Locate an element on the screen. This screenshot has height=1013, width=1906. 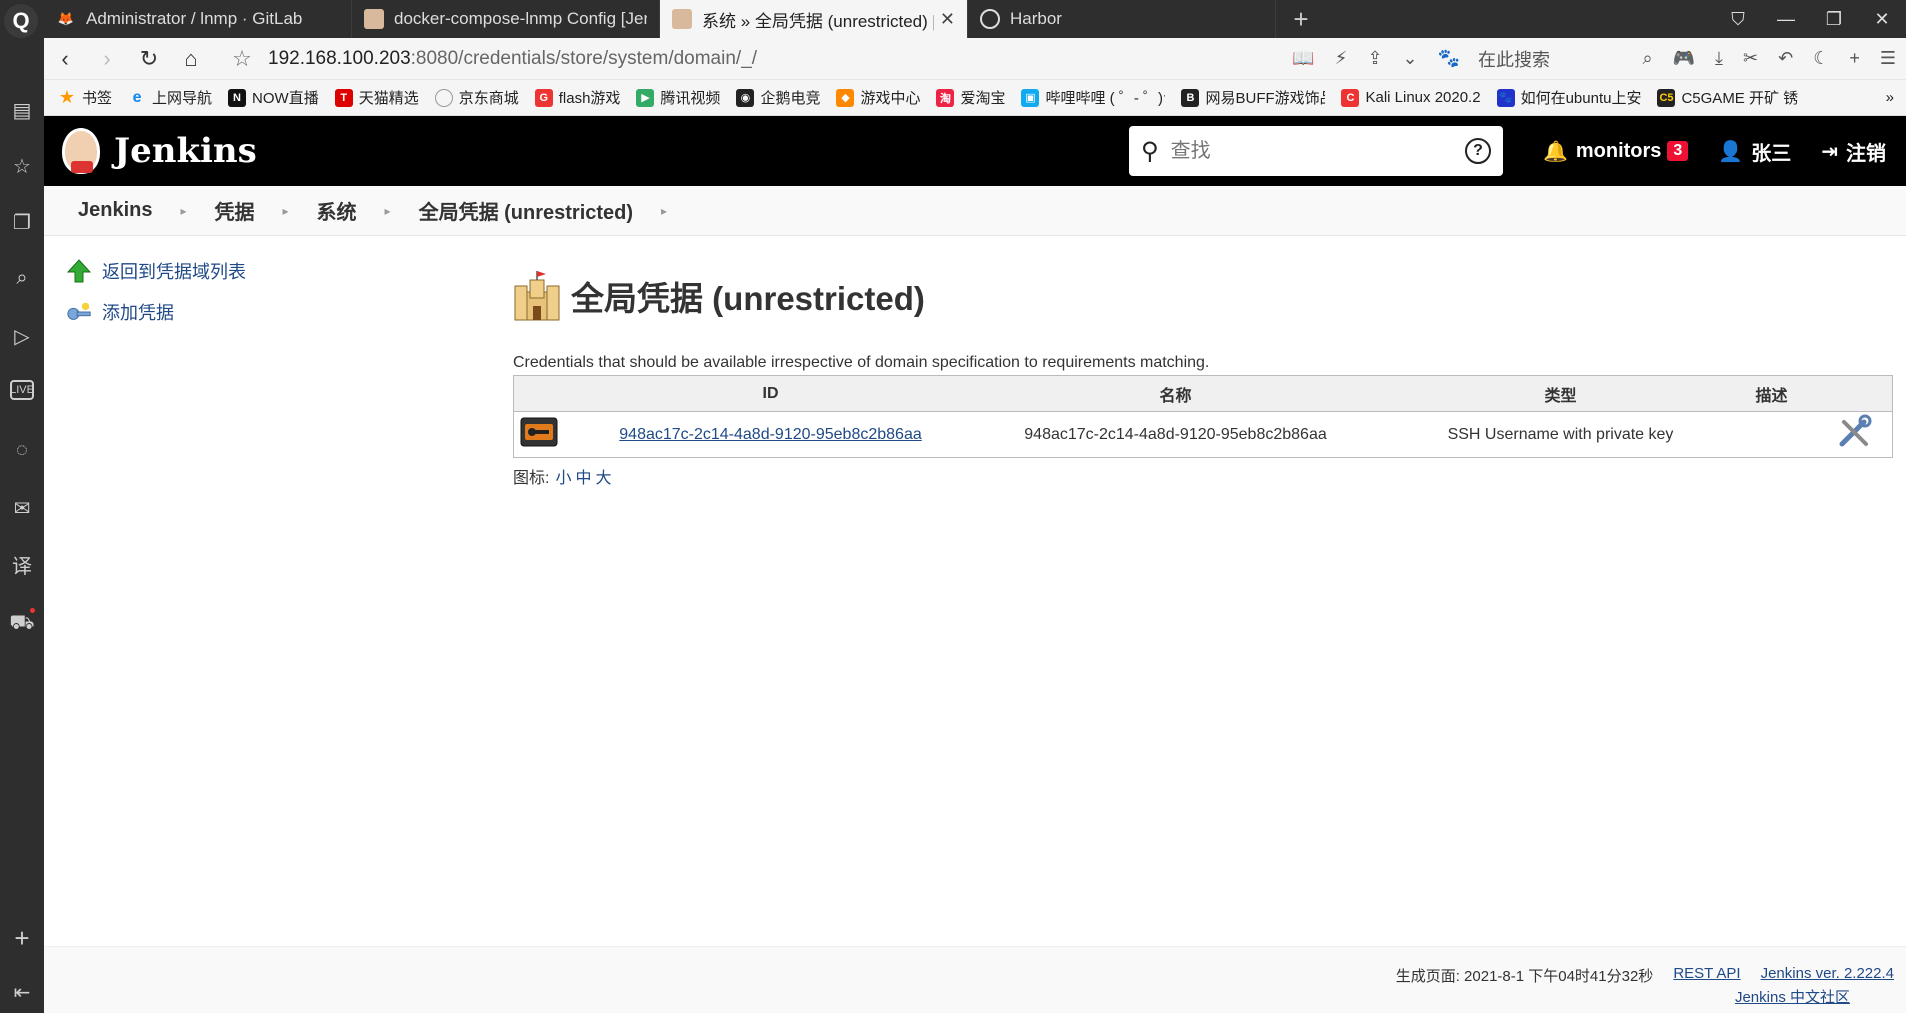
bookmark-item: e 上网导航 is located at coordinates (170, 97).